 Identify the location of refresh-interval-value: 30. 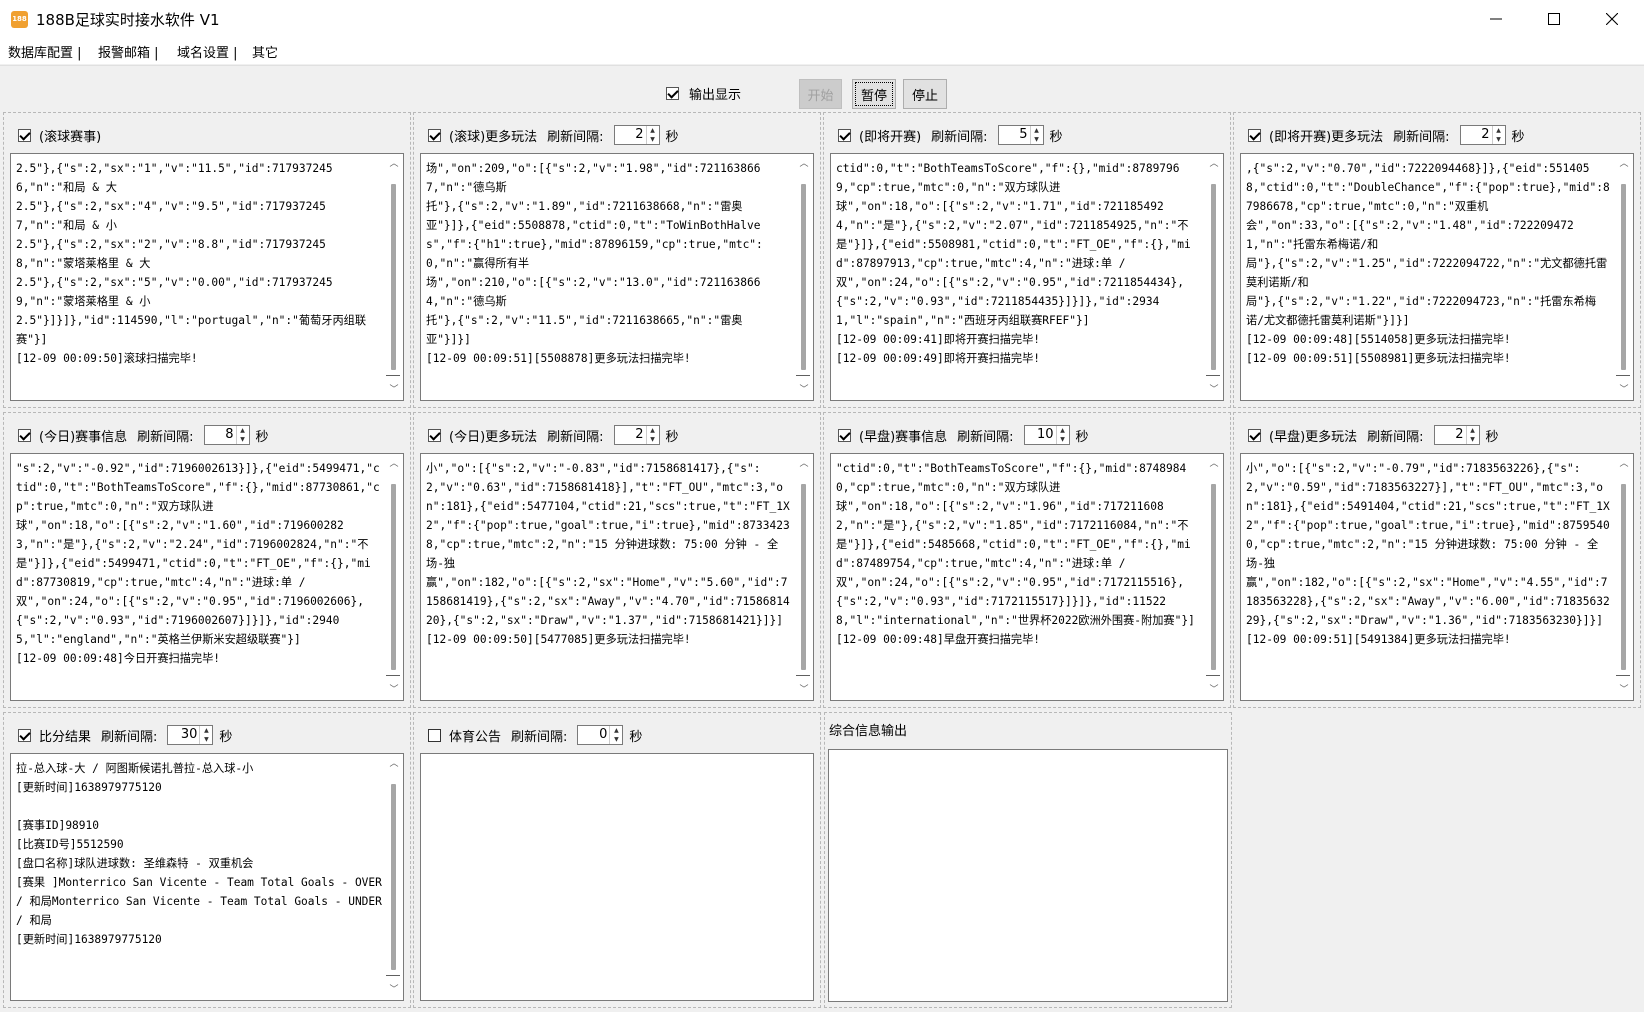
(183, 735).